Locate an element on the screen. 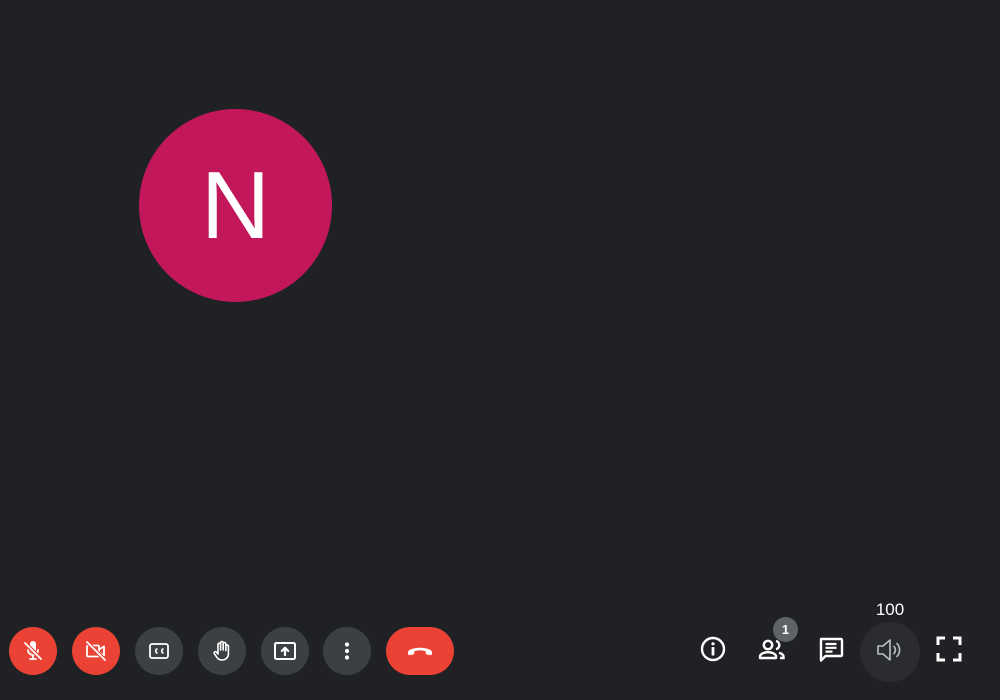 The width and height of the screenshot is (1000, 700). participant-initial: N is located at coordinates (235, 205).